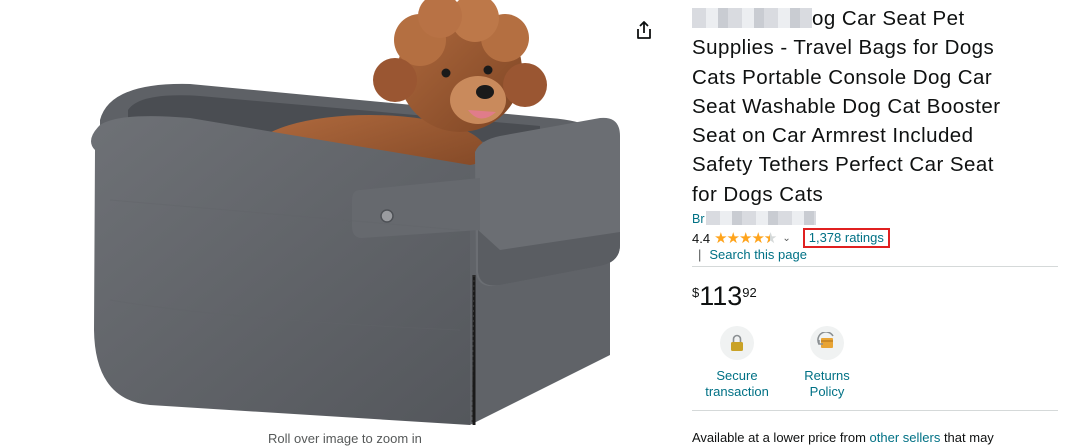 This screenshot has width=1080, height=446. Describe the element at coordinates (791, 238) in the screenshot. I see `rating-row: 4.4 ★★★★★ ⌄ 1,378 ratings` at that location.